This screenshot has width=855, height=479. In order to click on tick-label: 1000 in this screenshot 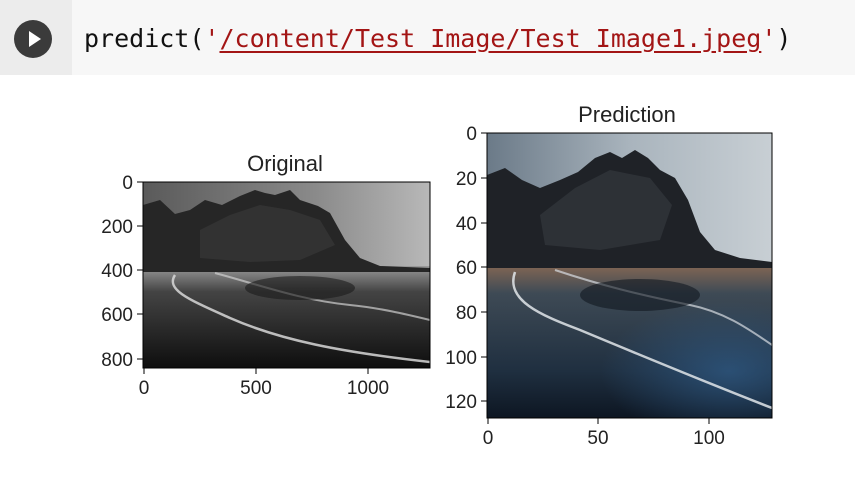, I will do `click(368, 388)`.